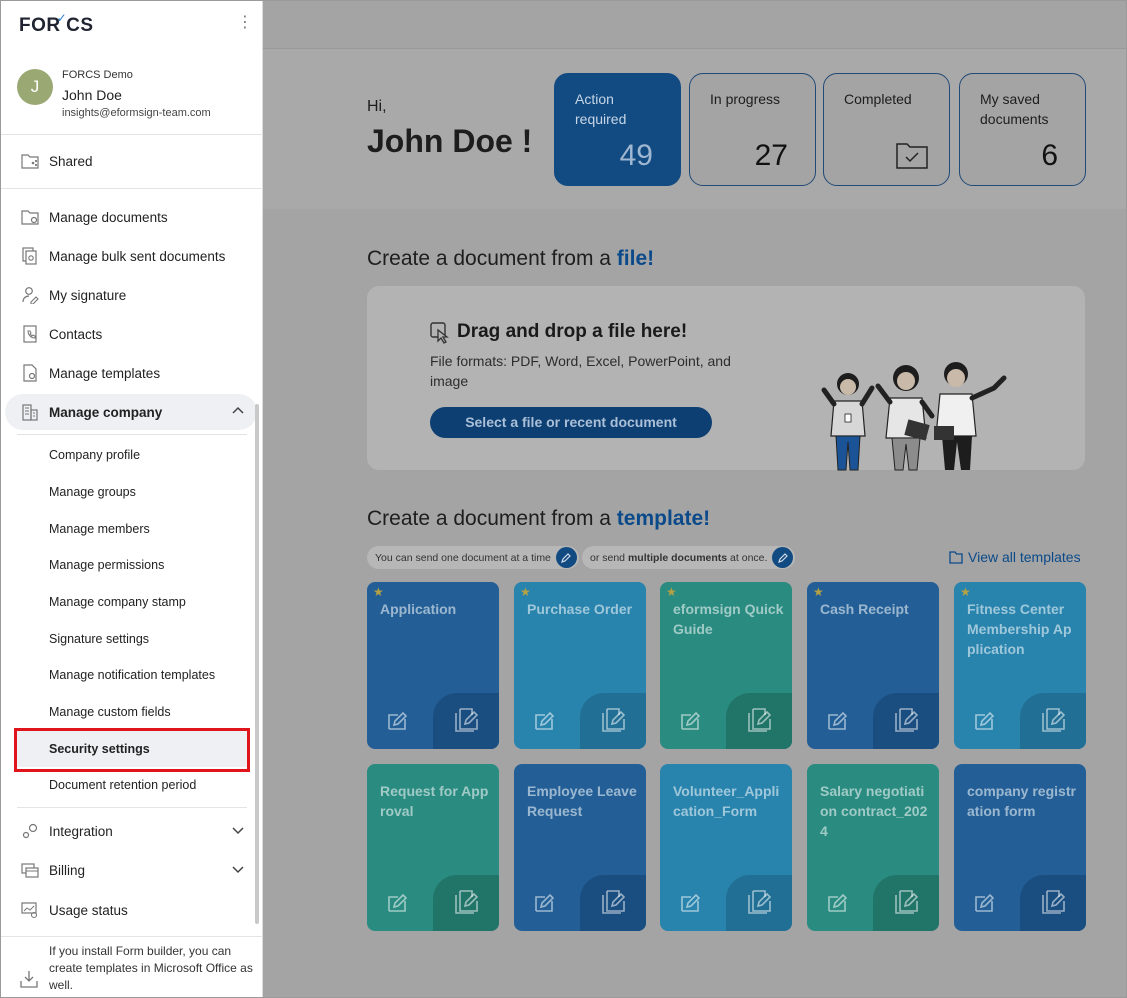 The width and height of the screenshot is (1127, 998). What do you see at coordinates (1015, 557) in the screenshot?
I see `view-all-templates-link: View all templates` at bounding box center [1015, 557].